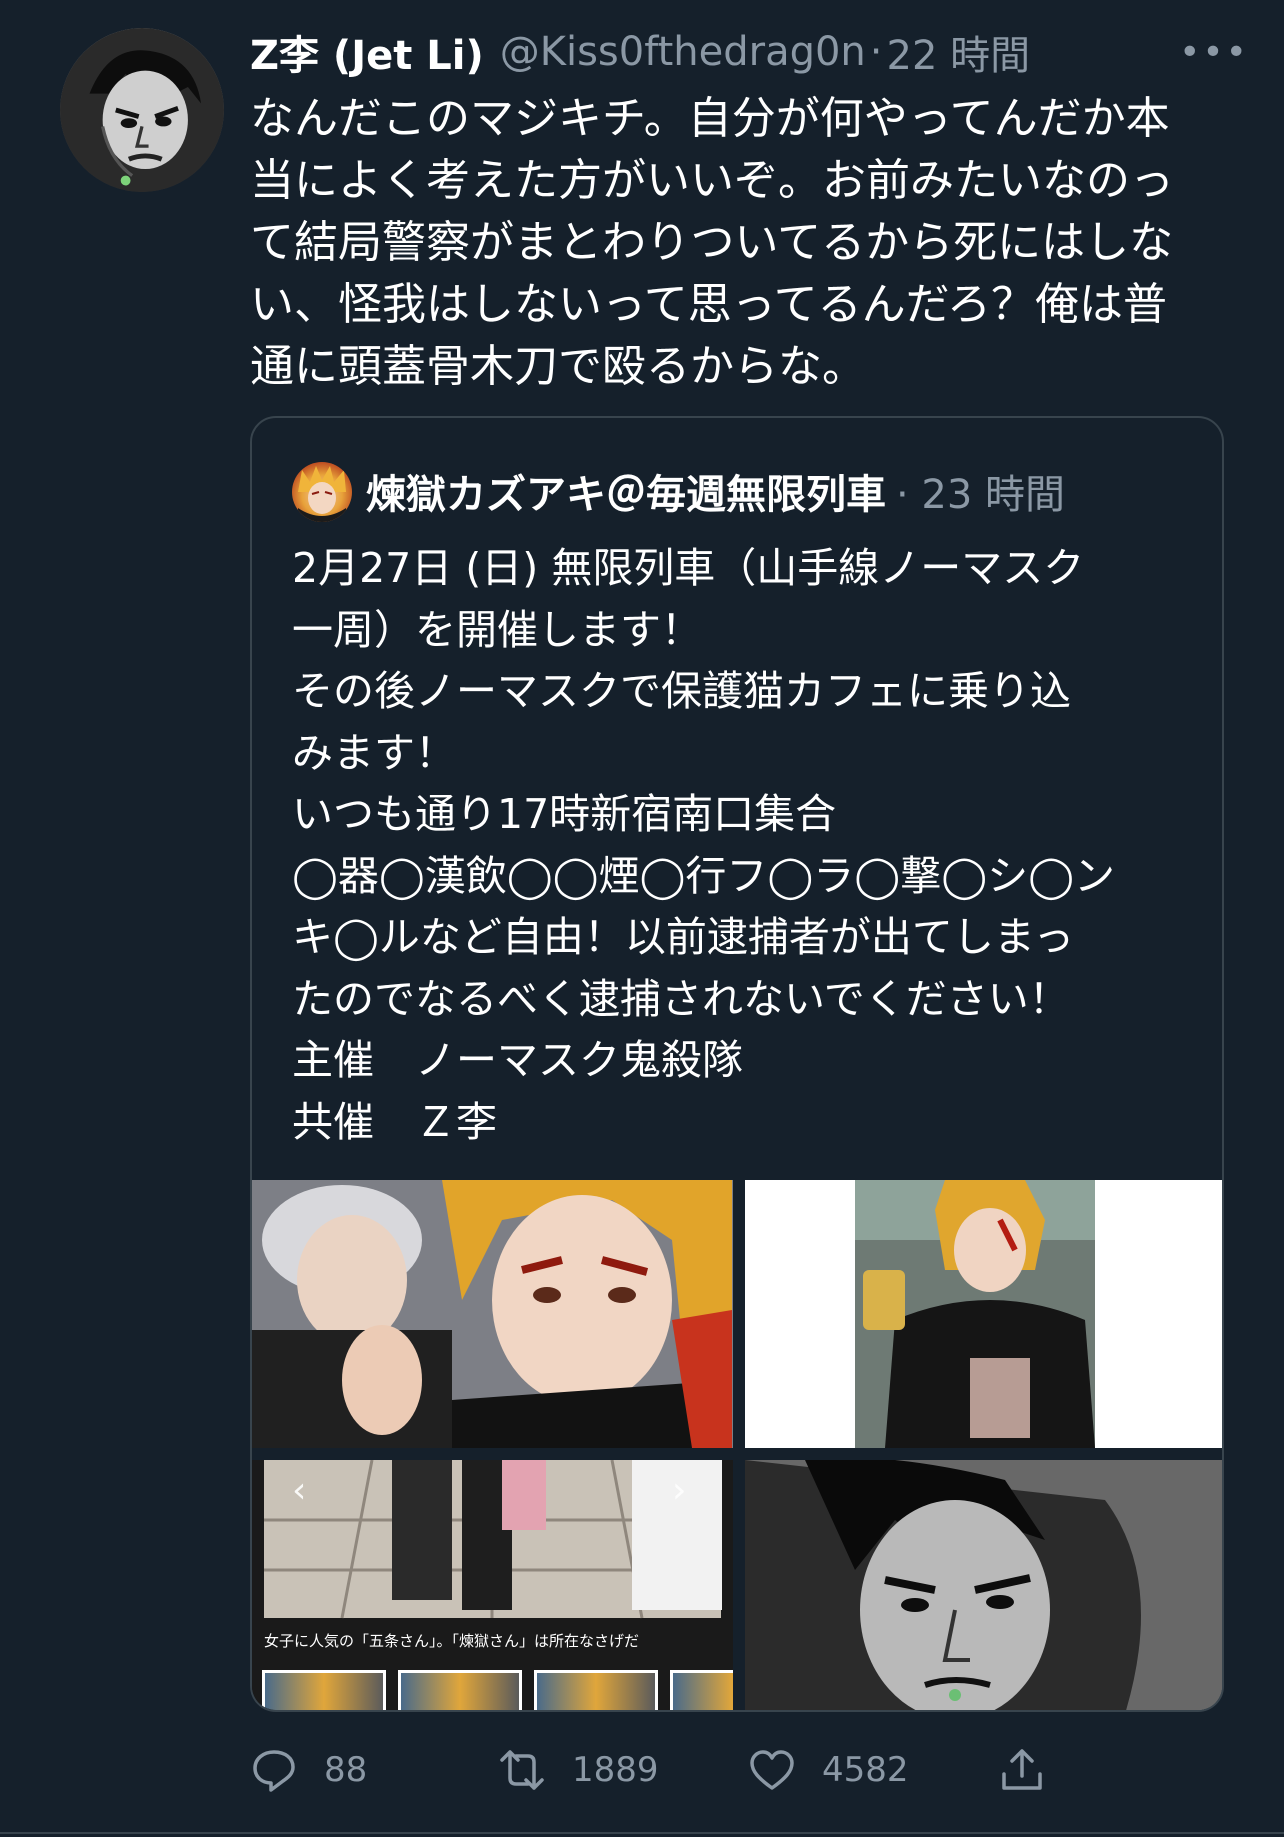  What do you see at coordinates (492, 1585) in the screenshot?
I see `media-photo-3: ‹ › 女子に人気の「五条さん」。「煉獄さん」は所在なさげだ` at bounding box center [492, 1585].